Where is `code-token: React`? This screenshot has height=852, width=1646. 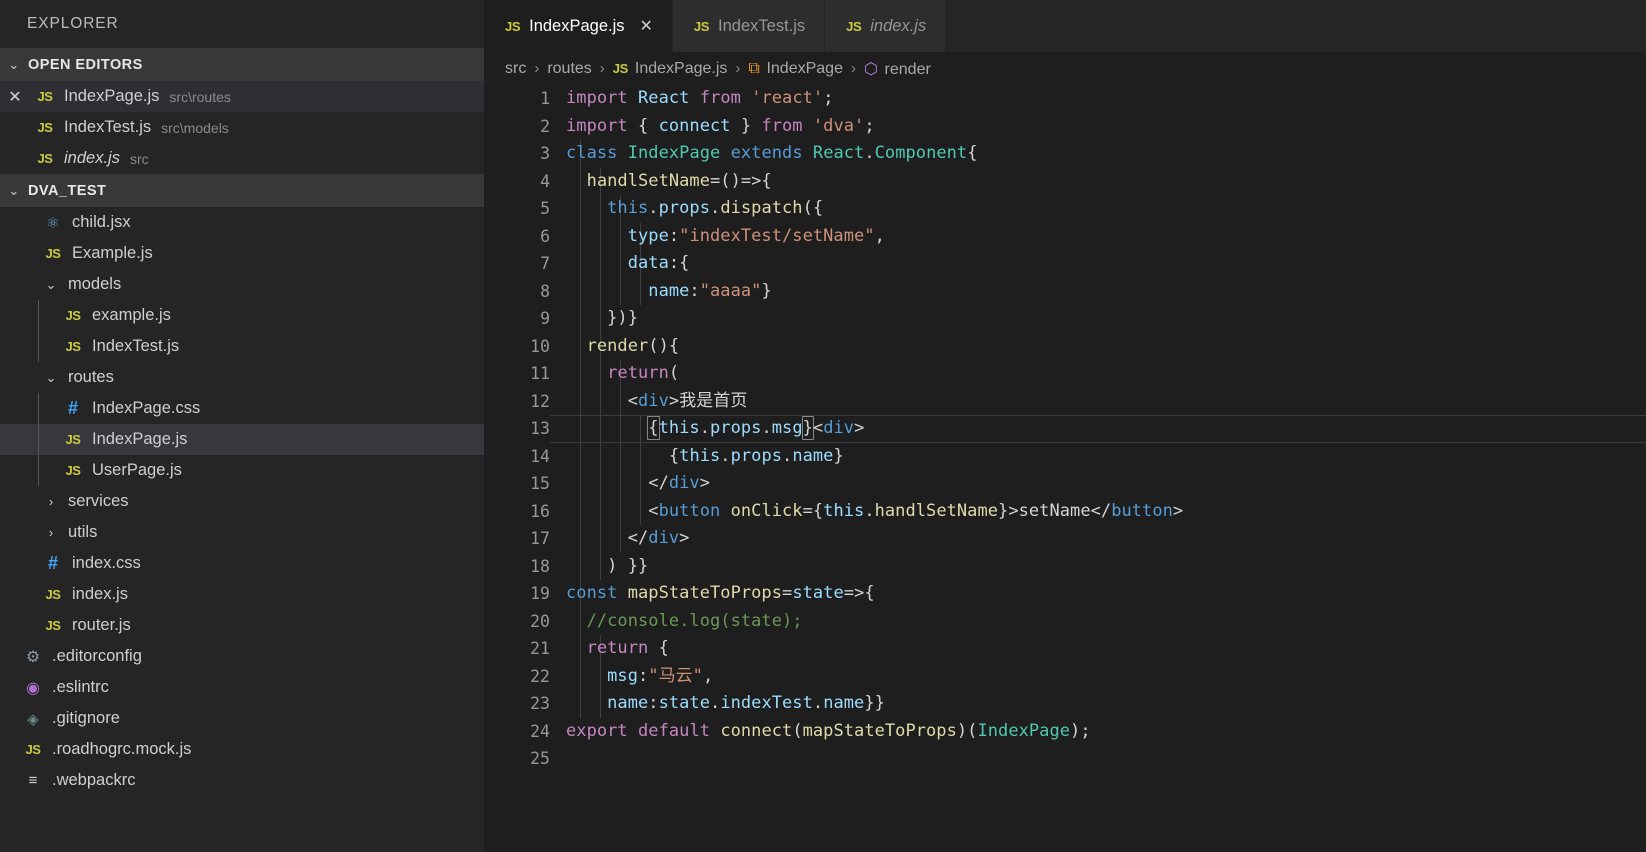
code-token: React is located at coordinates (838, 153).